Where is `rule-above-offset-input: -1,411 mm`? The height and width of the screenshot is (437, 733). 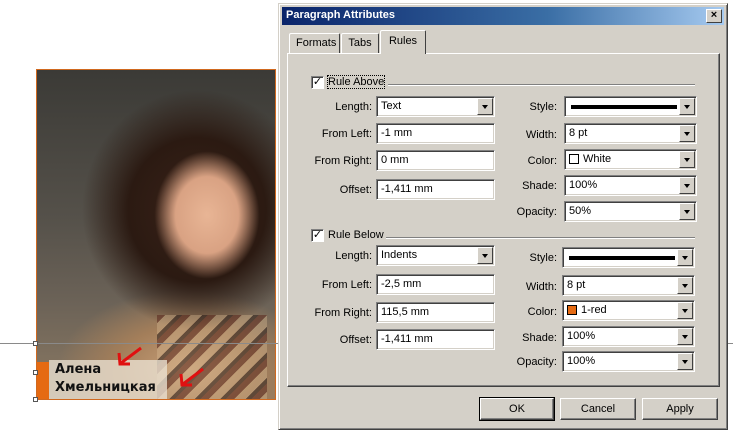 rule-above-offset-input: -1,411 mm is located at coordinates (435, 189).